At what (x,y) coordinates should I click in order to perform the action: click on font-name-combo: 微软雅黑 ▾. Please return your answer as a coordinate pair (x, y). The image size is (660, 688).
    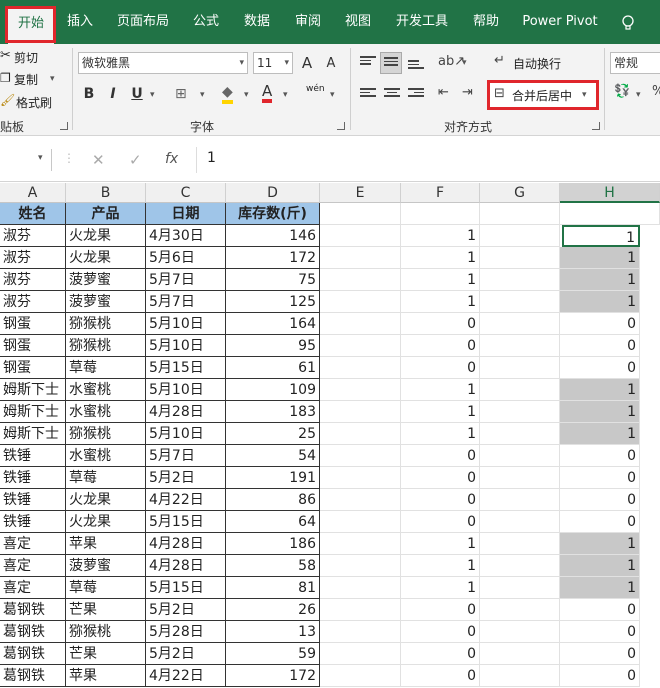
    Looking at the image, I should click on (163, 63).